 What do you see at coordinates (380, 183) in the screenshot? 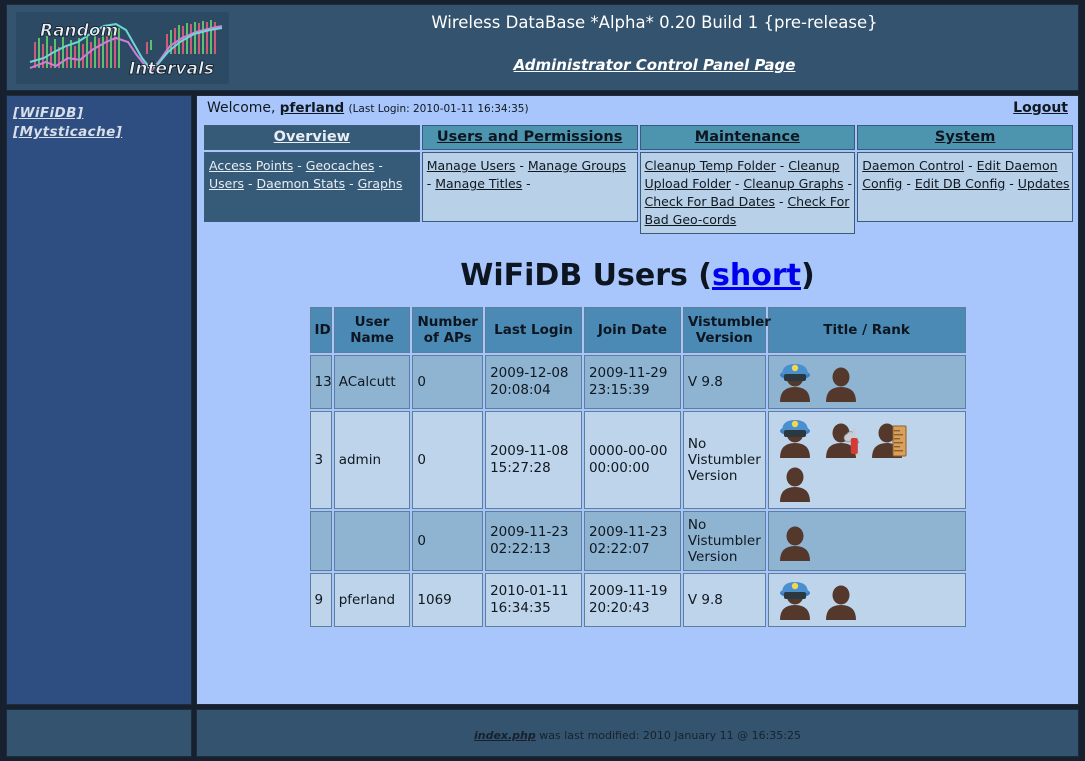
I see `nav-link-graphs: Graphs` at bounding box center [380, 183].